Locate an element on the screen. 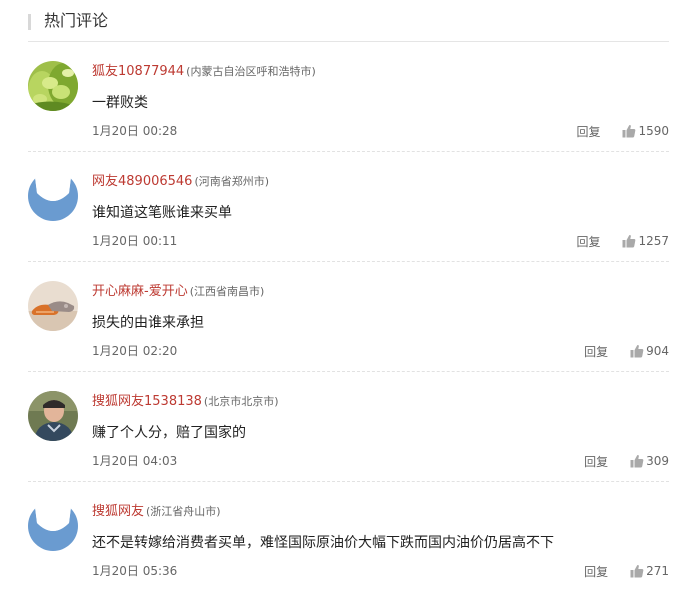  comment-time: 1月20日 04:03 is located at coordinates (135, 461).